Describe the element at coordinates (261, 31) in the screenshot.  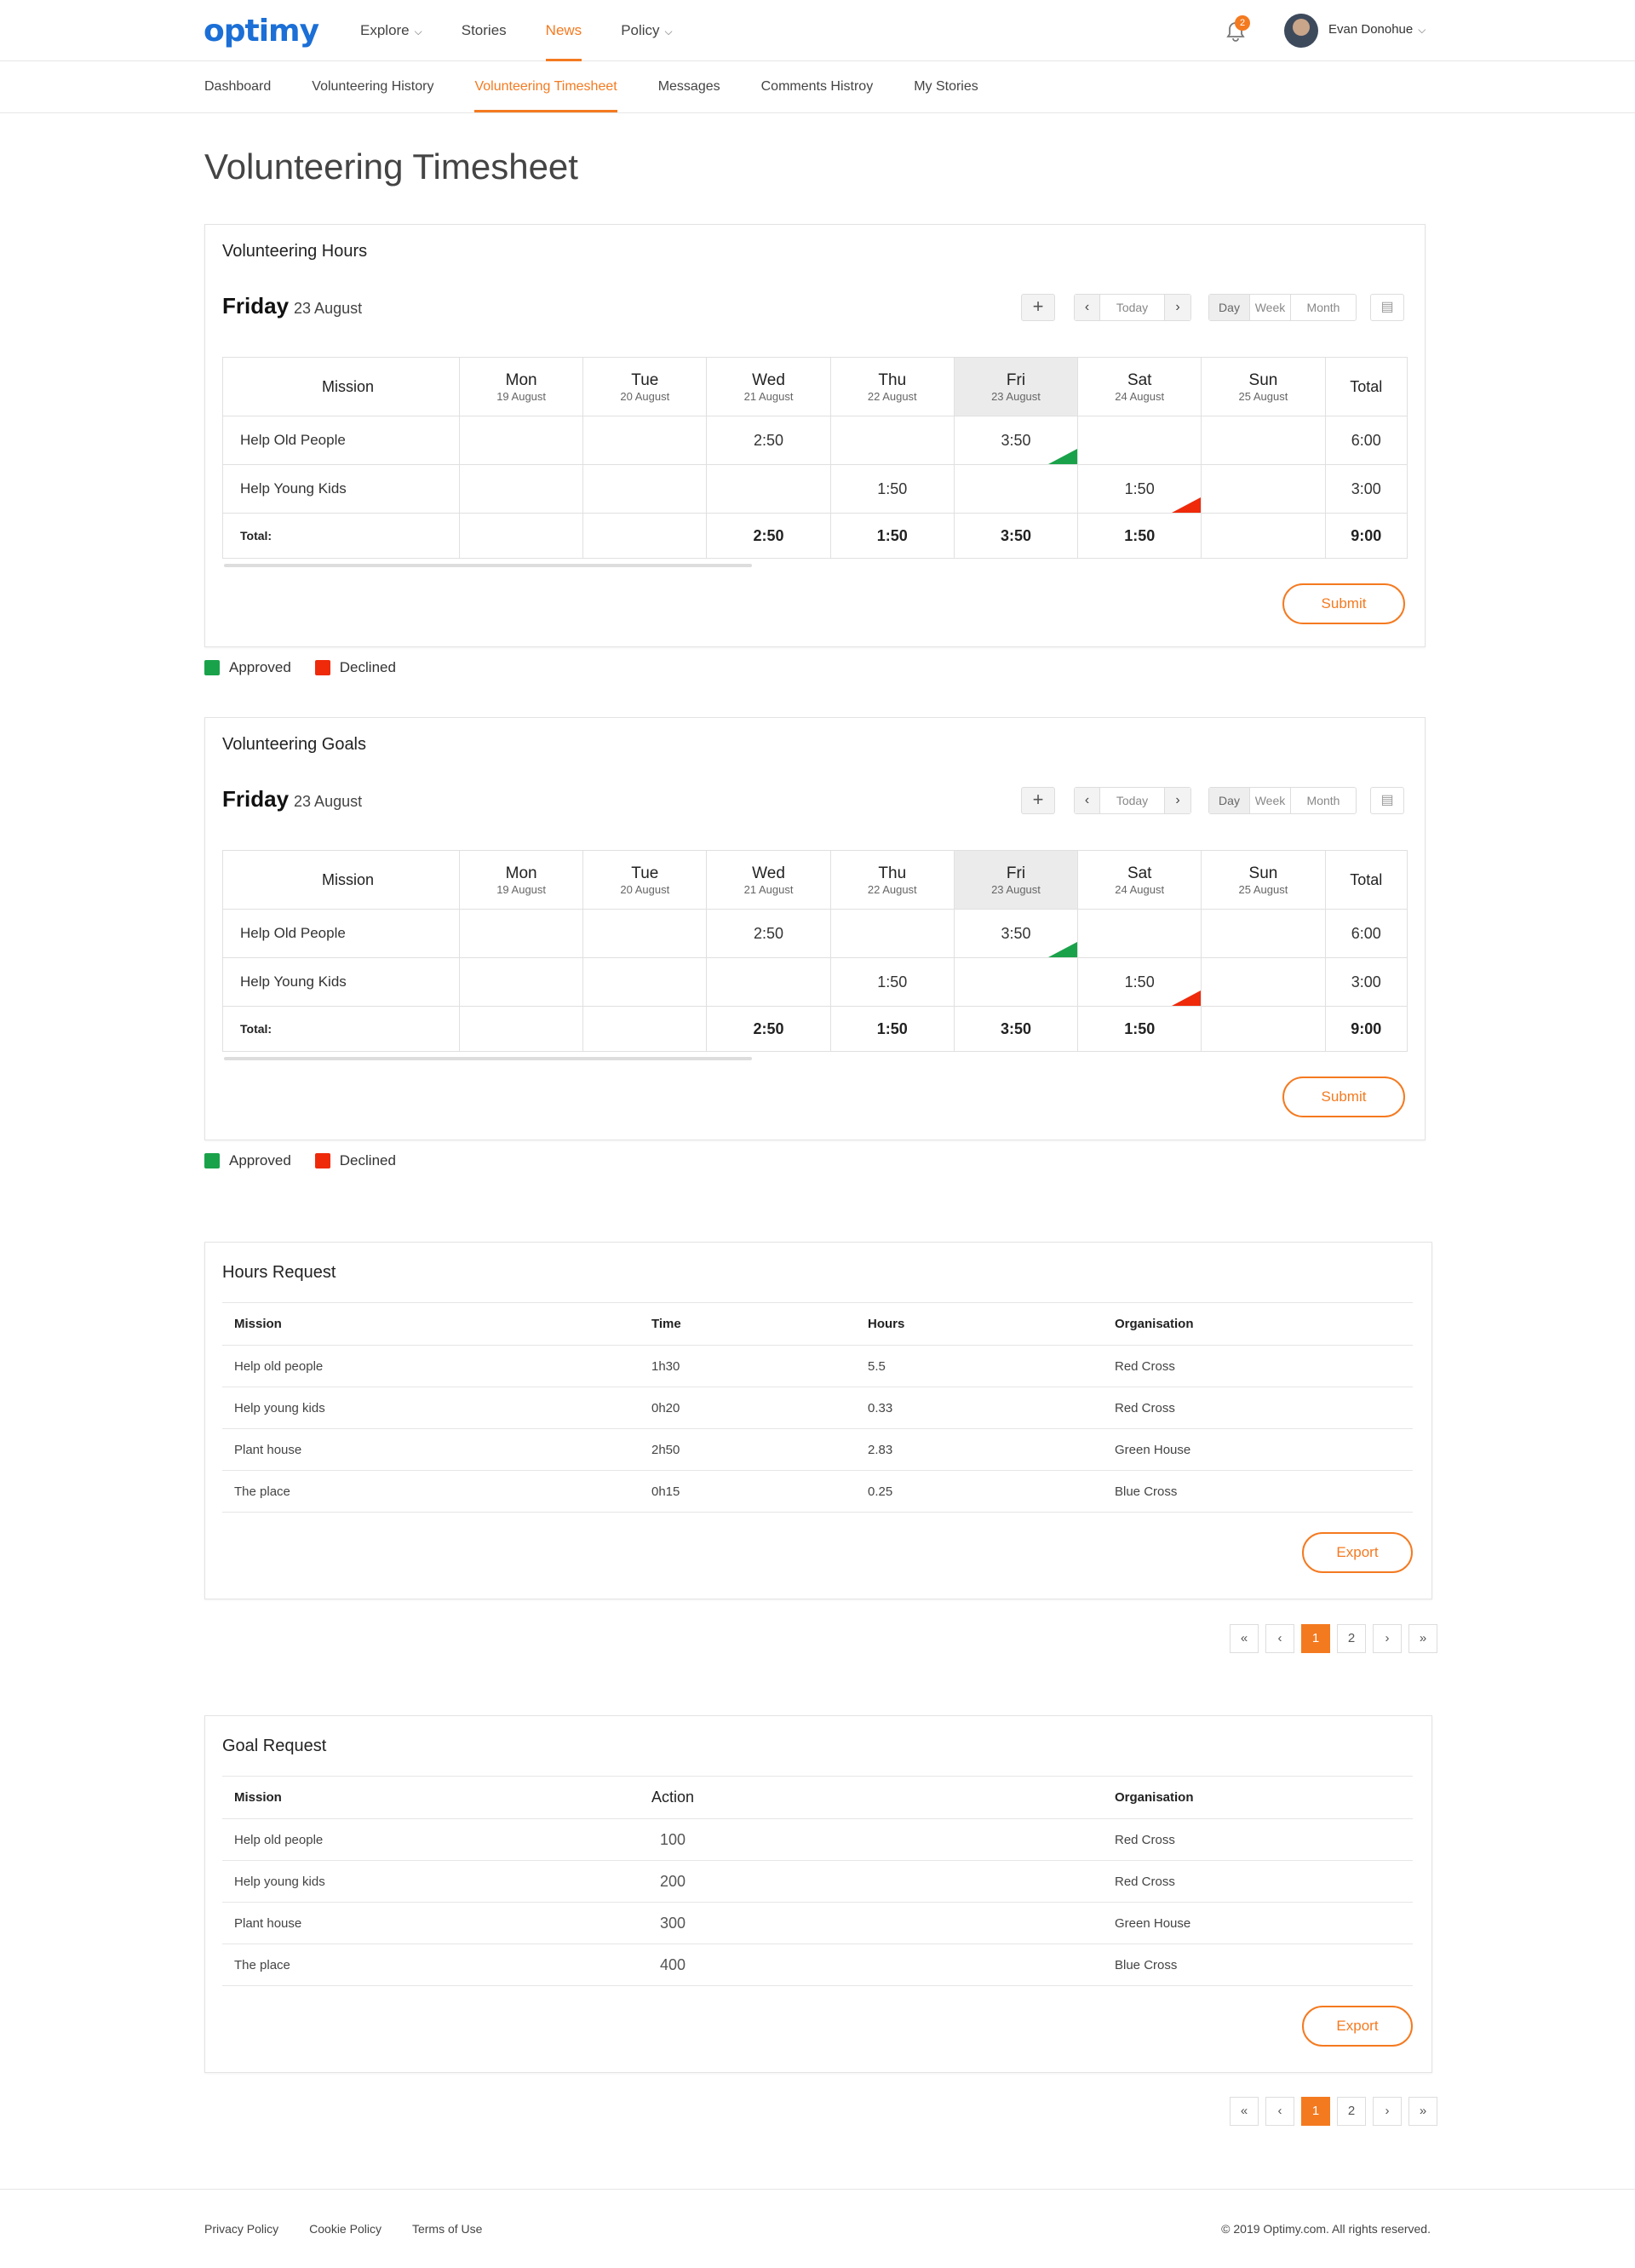
I see `optimy-logo: optimy` at that location.